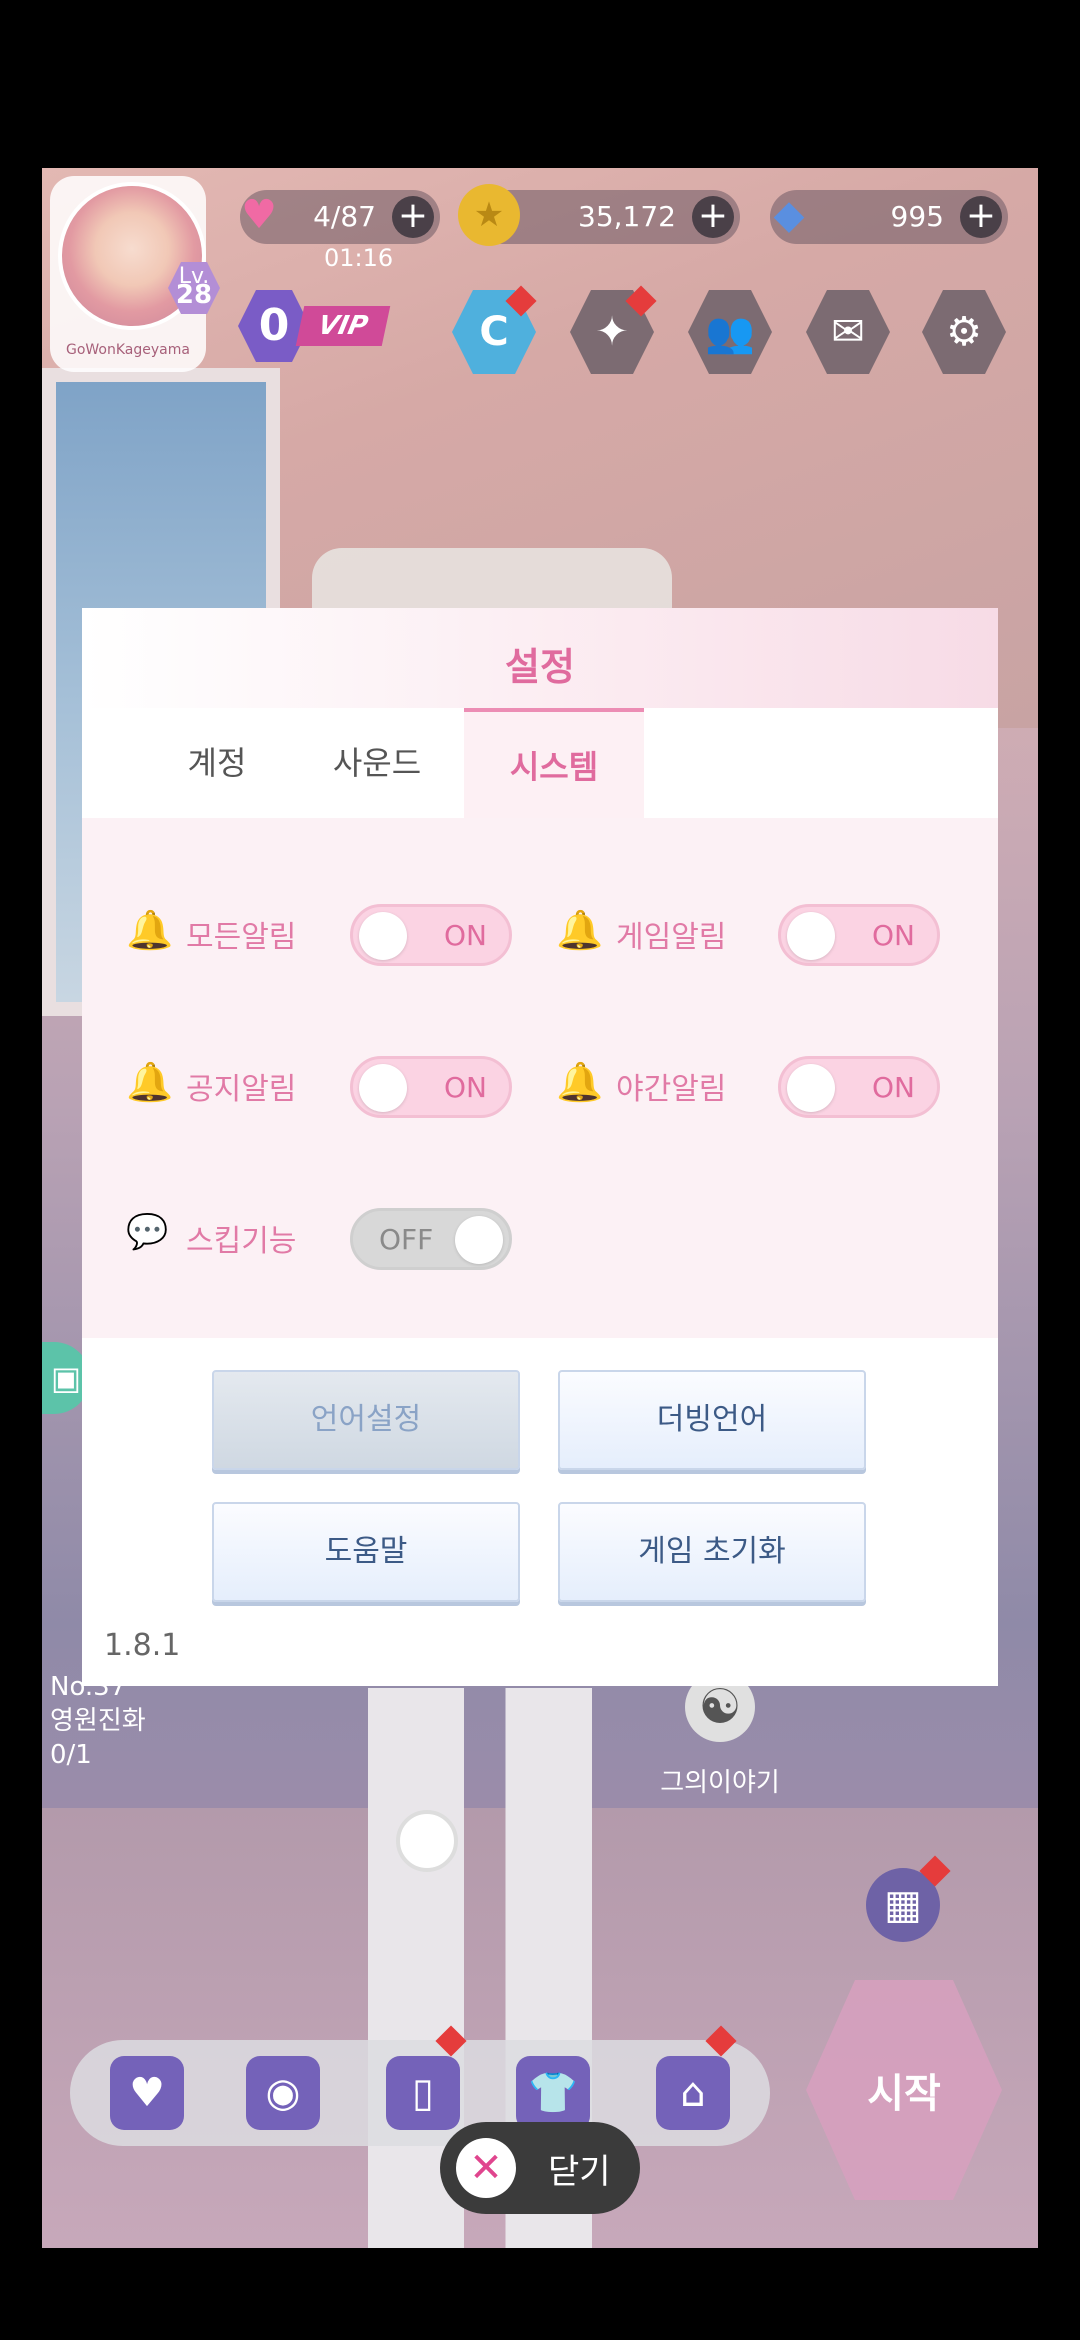 This screenshot has height=2340, width=1080. Describe the element at coordinates (859, 935) in the screenshot. I see `toggle-game-notifications: ON` at that location.